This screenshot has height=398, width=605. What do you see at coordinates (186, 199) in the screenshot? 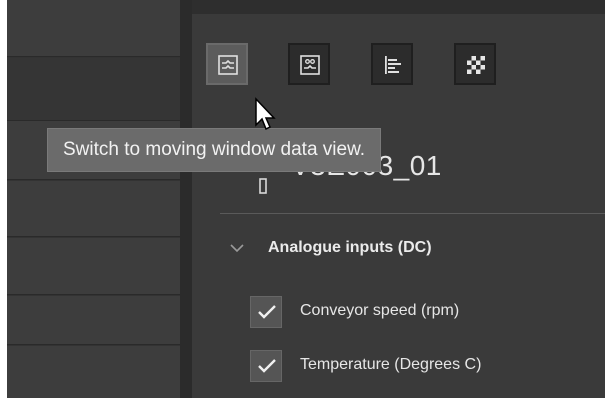
I see `panel-splitter` at bounding box center [186, 199].